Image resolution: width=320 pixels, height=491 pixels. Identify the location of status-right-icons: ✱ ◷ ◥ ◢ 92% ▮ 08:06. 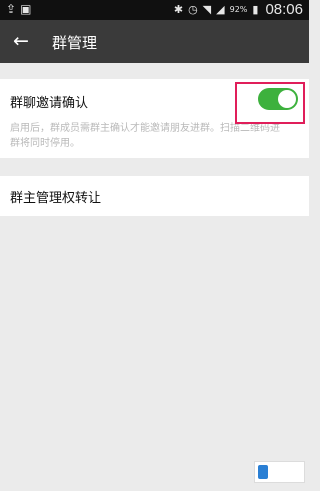
(238, 9).